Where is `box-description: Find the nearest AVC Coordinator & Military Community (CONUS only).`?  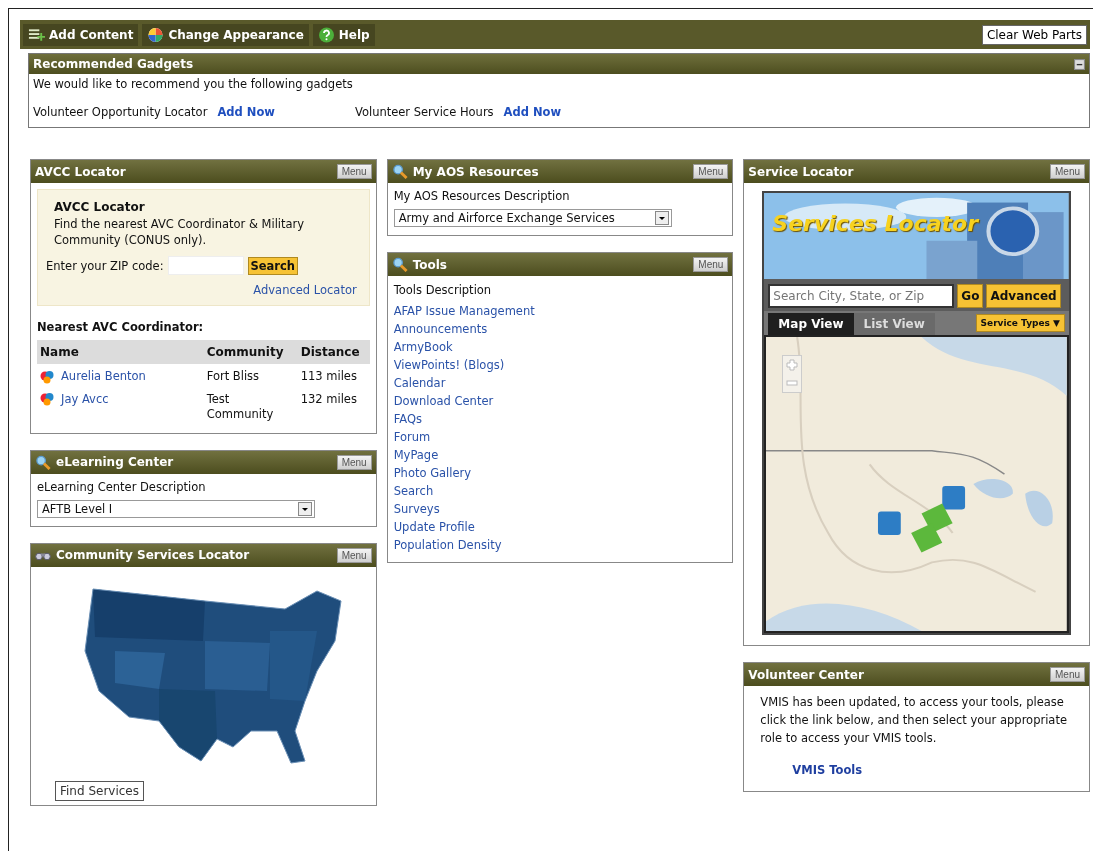 box-description: Find the nearest AVC Coordinator & Military Community (CONUS only). is located at coordinates (180, 233).